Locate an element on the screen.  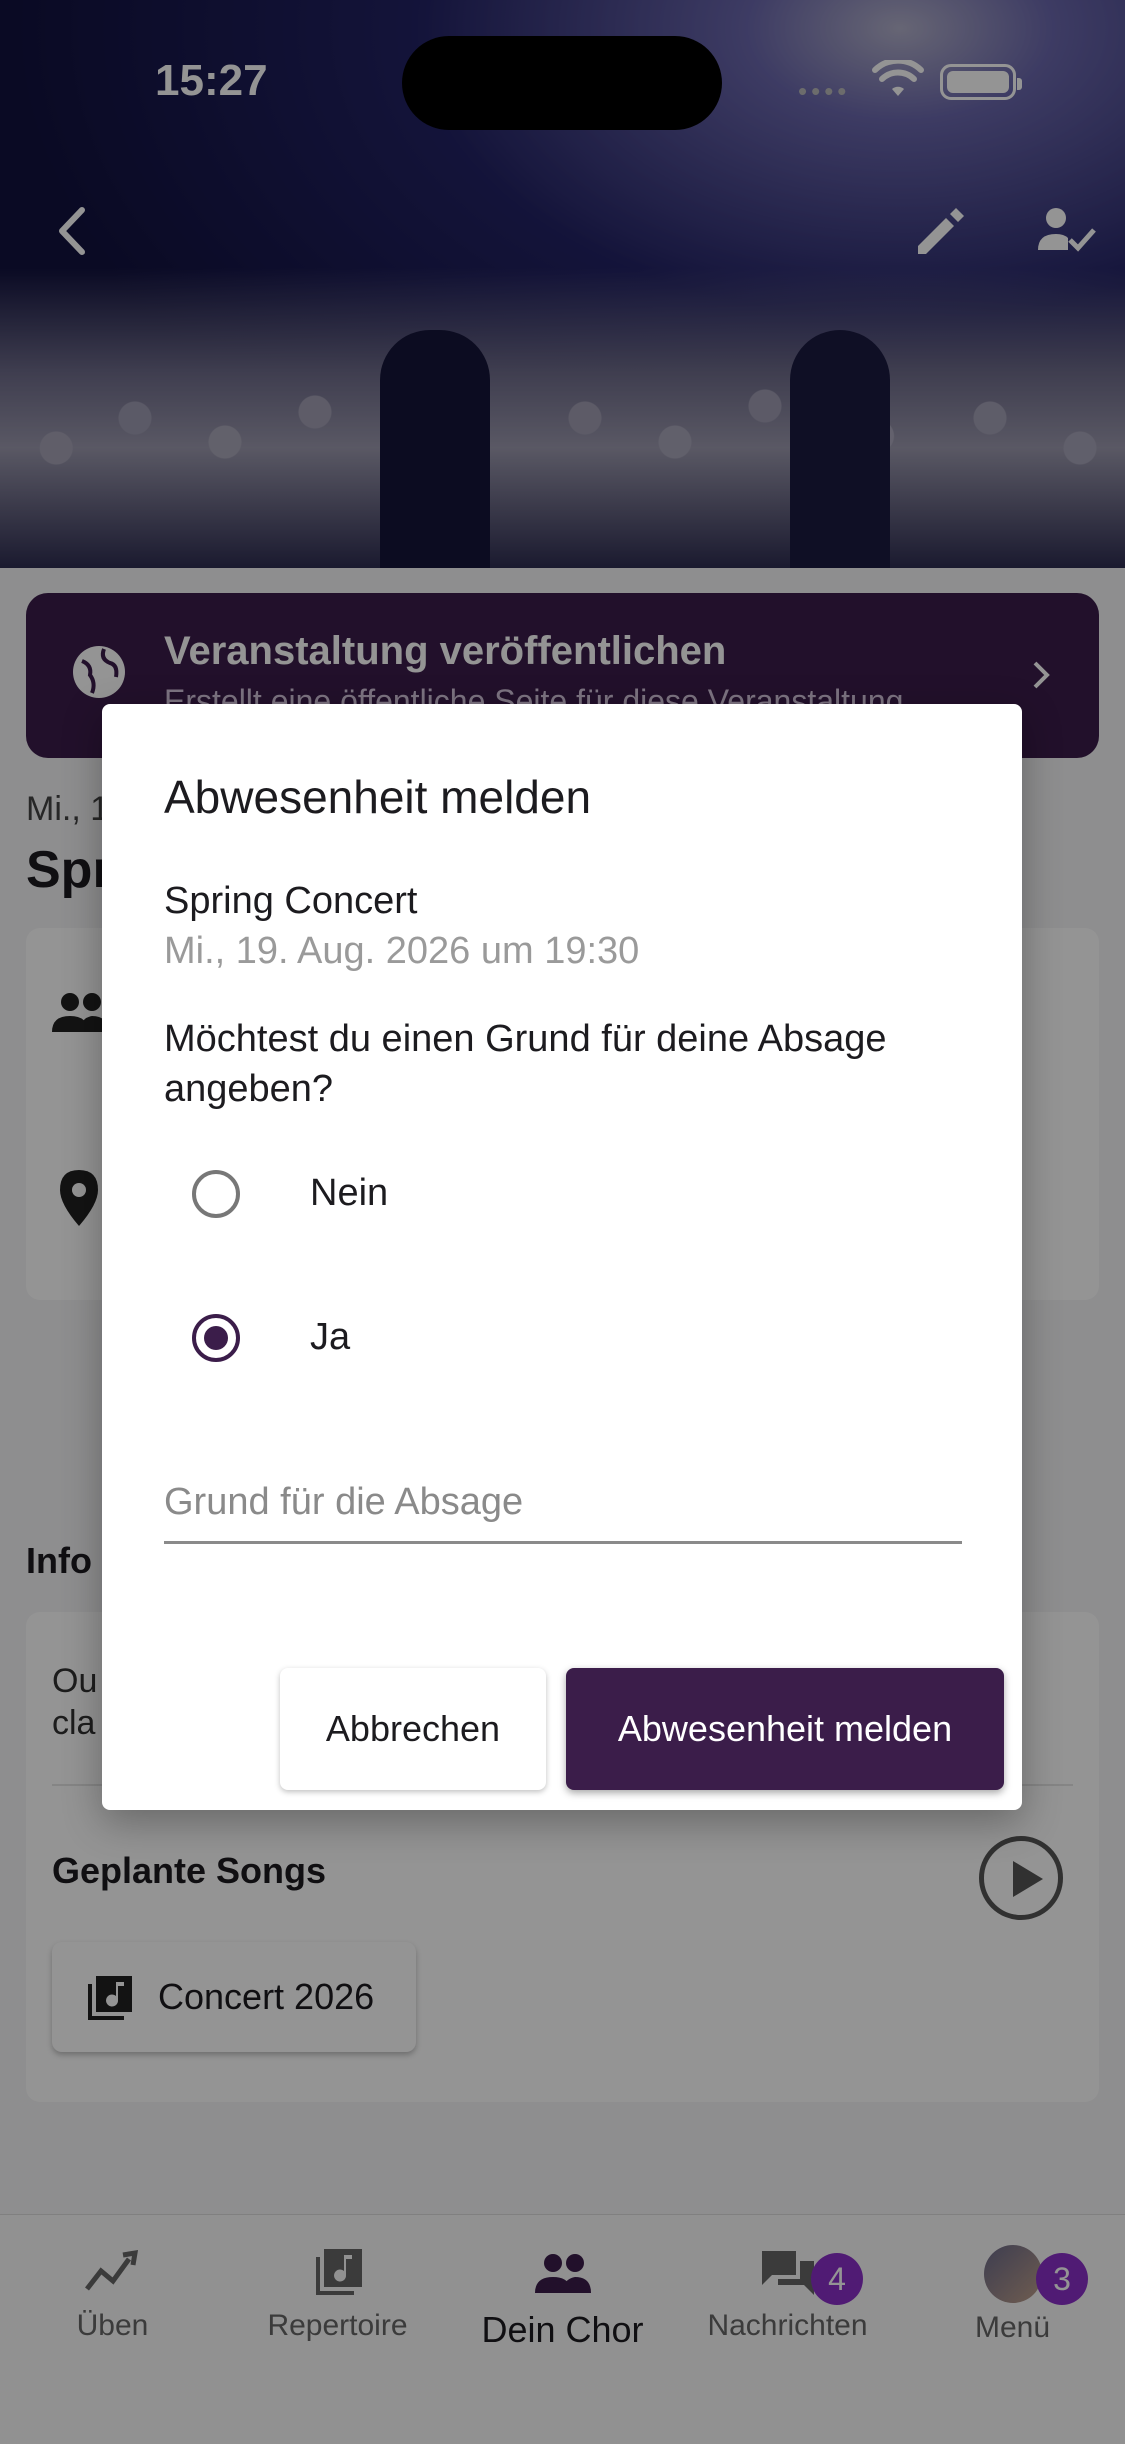
dialog-event-datetime: Mi., 19. Aug. 2026 um 19:30 is located at coordinates (402, 951).